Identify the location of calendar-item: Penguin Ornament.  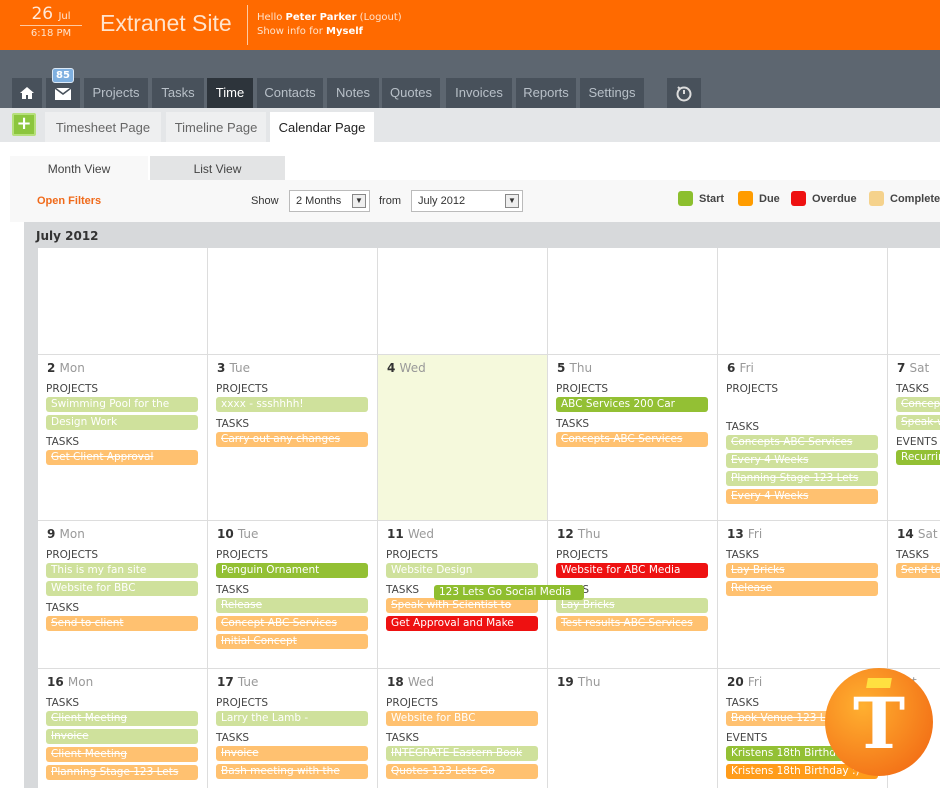
(292, 570).